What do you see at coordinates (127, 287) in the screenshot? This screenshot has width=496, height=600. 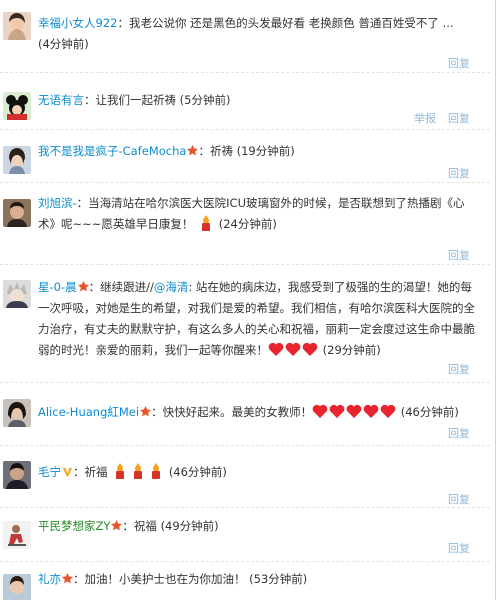 I see `comment-text-prefix: 继续跟进//` at bounding box center [127, 287].